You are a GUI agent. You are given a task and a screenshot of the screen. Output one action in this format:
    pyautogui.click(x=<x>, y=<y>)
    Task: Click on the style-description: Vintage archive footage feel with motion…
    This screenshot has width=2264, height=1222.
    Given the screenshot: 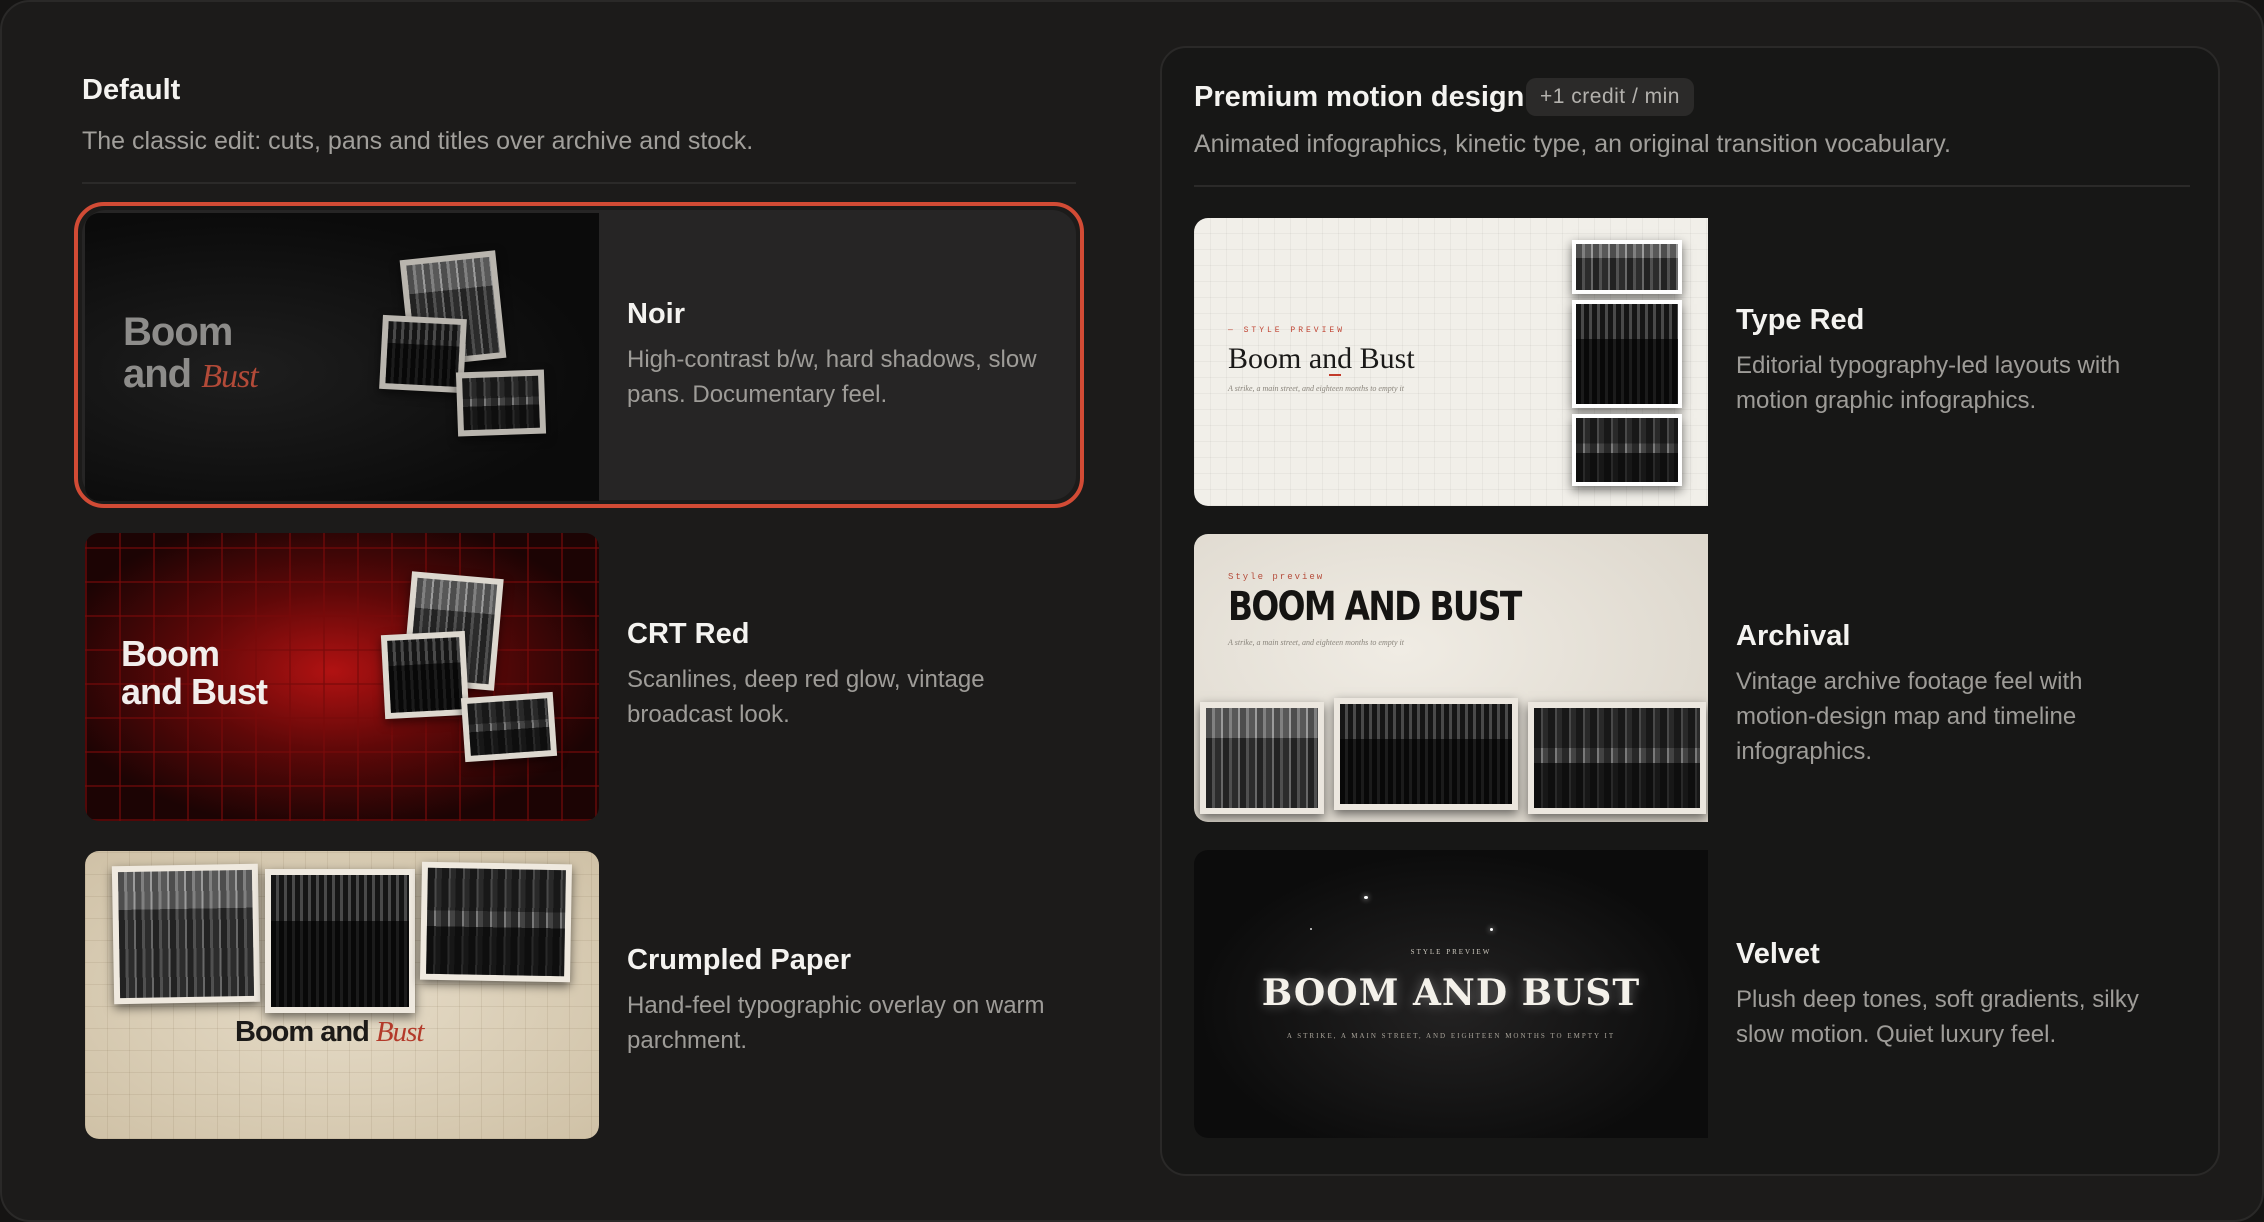 What is the action you would take?
    pyautogui.click(x=1909, y=716)
    